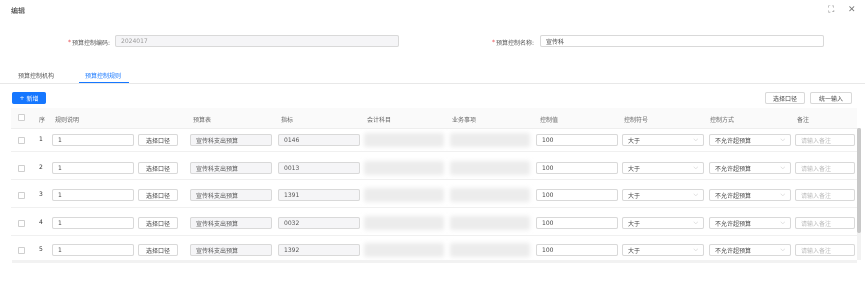 This screenshot has height=284, width=865. Describe the element at coordinates (434, 261) in the screenshot. I see `horizontal-scrollbar` at that location.